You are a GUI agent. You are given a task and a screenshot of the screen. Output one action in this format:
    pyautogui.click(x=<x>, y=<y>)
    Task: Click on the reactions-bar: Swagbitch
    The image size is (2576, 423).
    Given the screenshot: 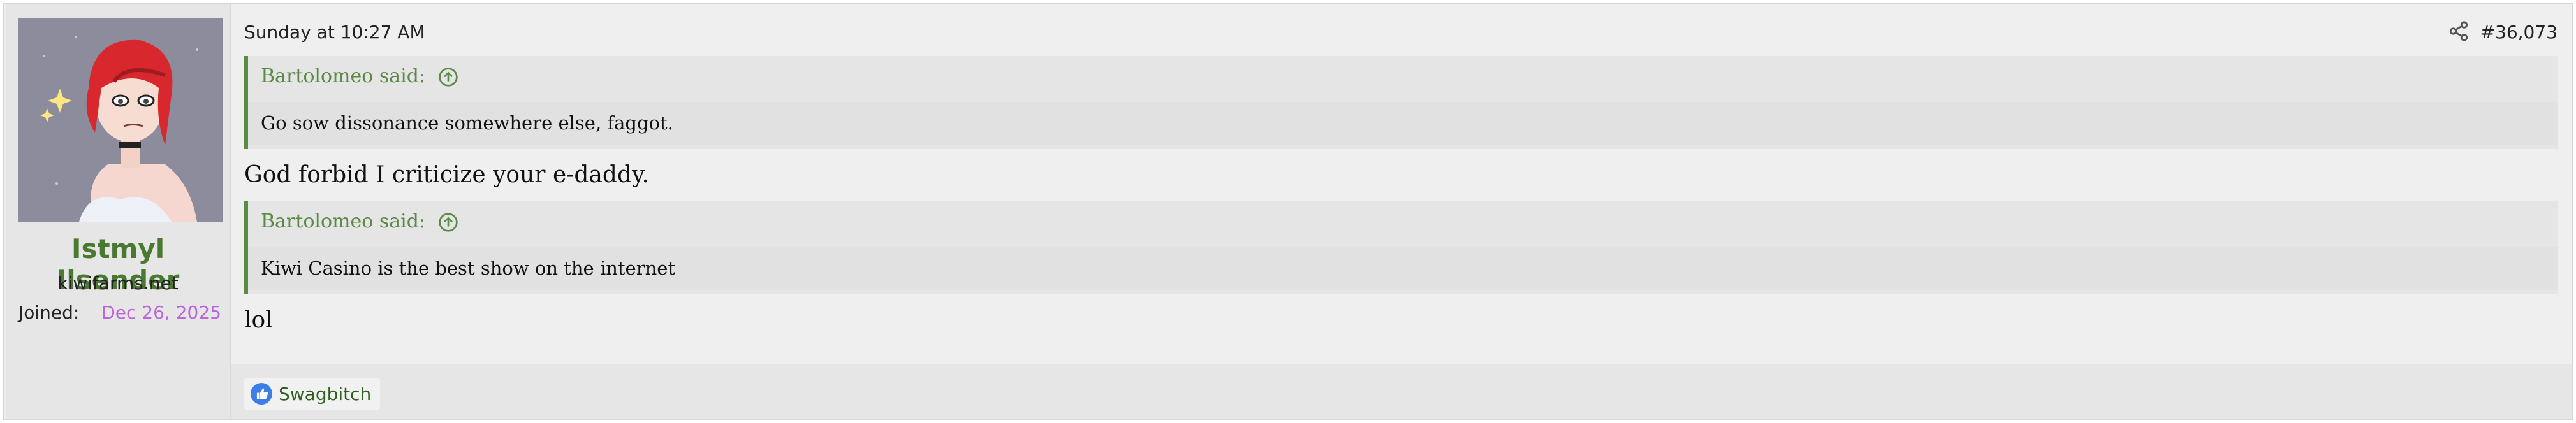 What is the action you would take?
    pyautogui.click(x=1401, y=391)
    